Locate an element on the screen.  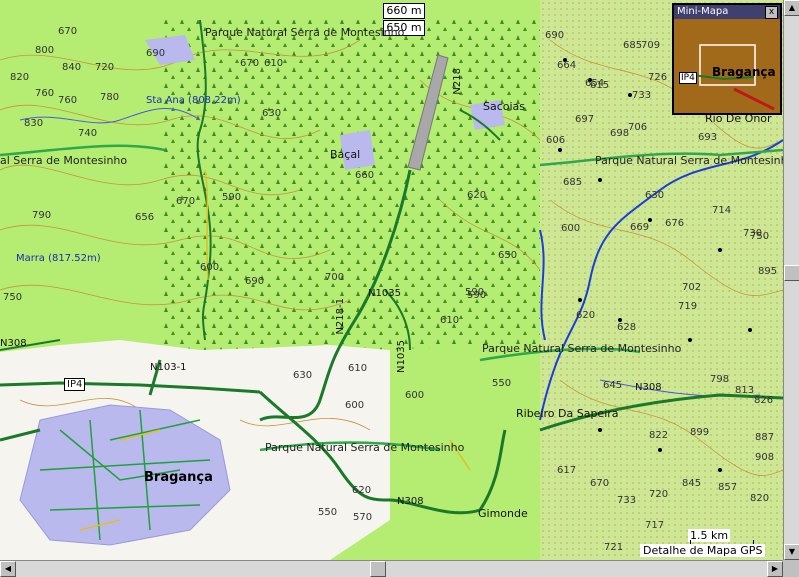
scrollbar-corner is located at coordinates (791, 568).